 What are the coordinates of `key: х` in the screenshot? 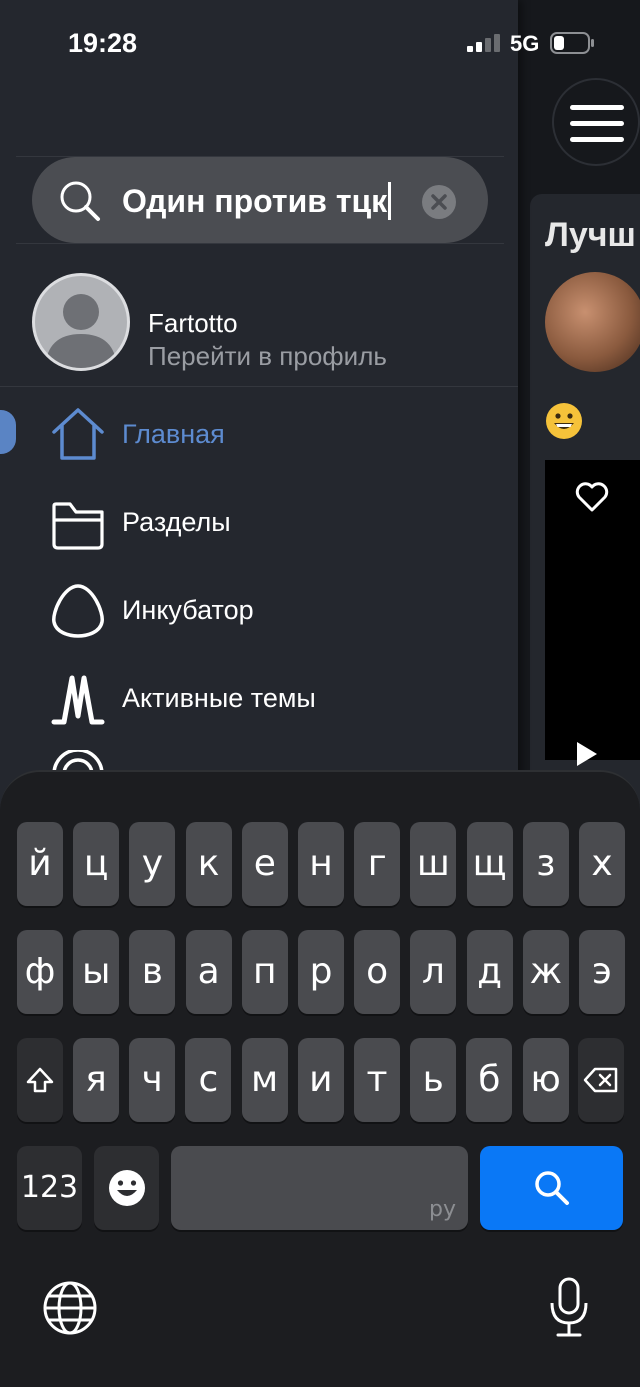 It's located at (602, 864).